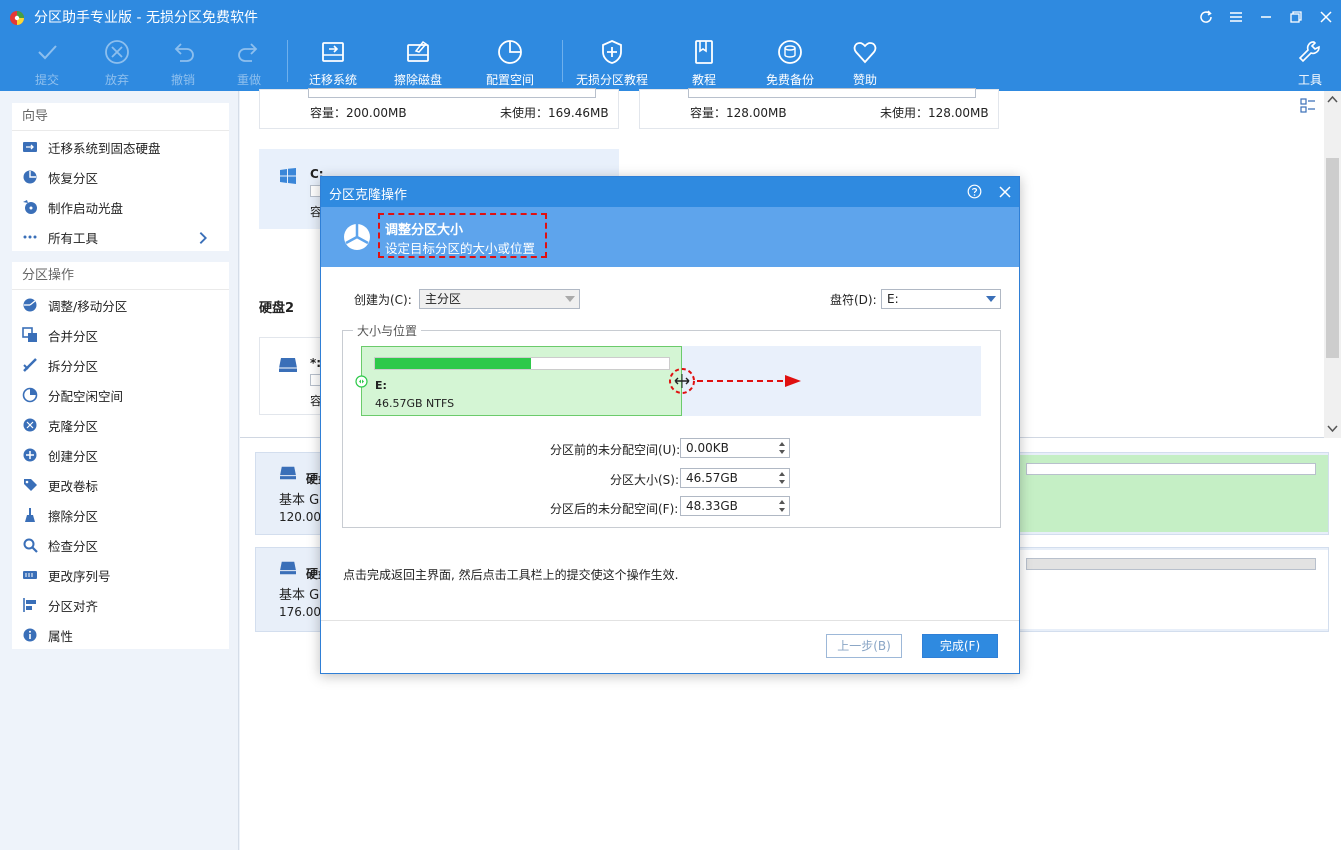 This screenshot has width=1341, height=850. I want to click on allocate-icon, so click(30, 395).